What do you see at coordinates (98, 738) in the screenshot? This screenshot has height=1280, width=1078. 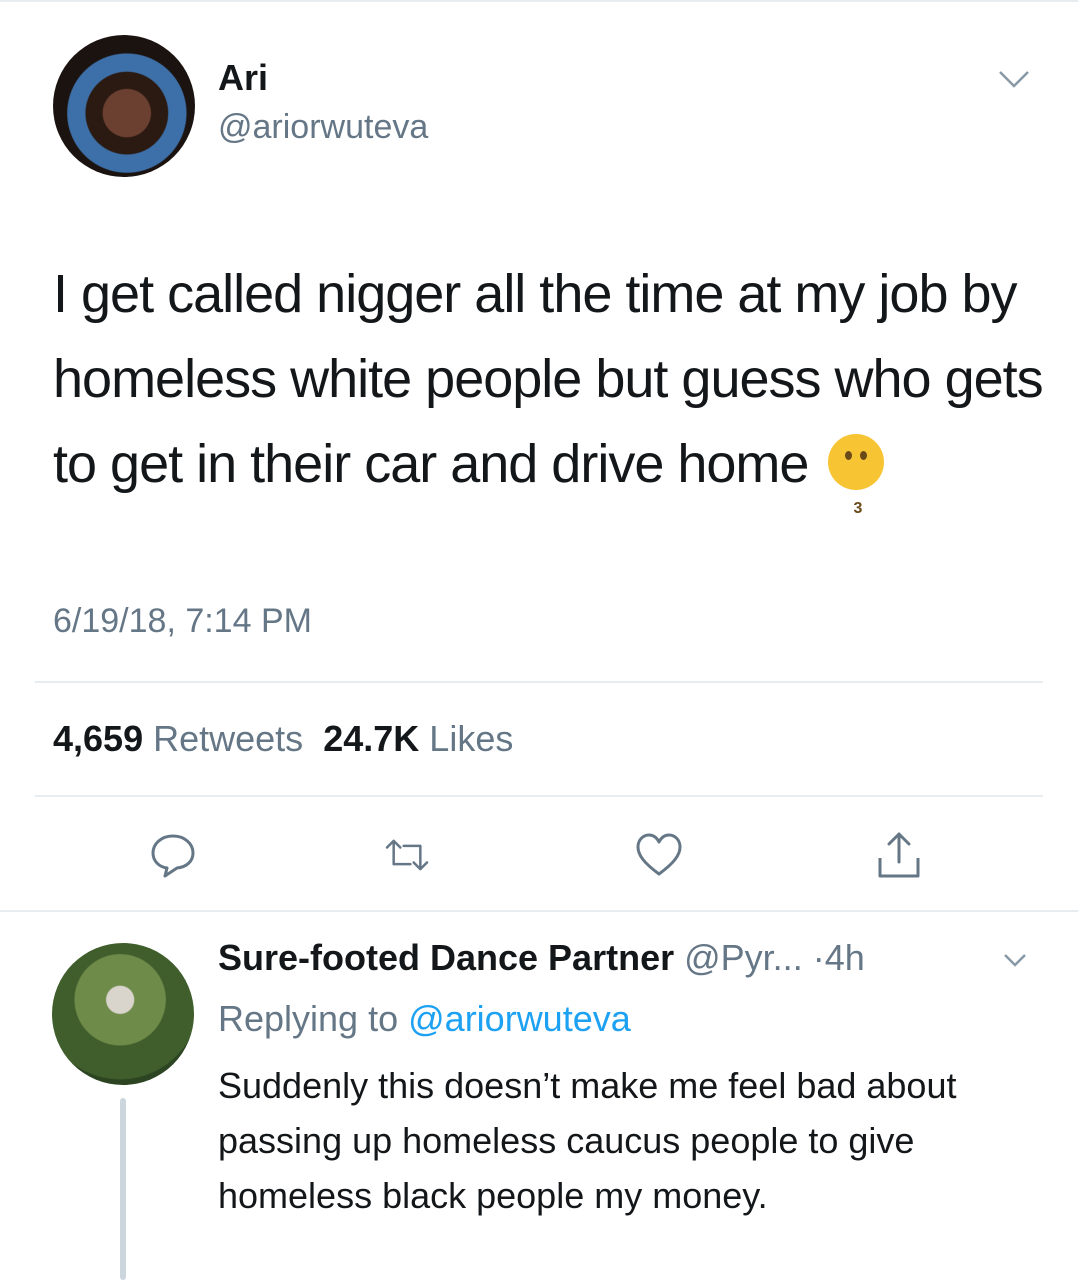 I see `retweets-count: 4,659` at bounding box center [98, 738].